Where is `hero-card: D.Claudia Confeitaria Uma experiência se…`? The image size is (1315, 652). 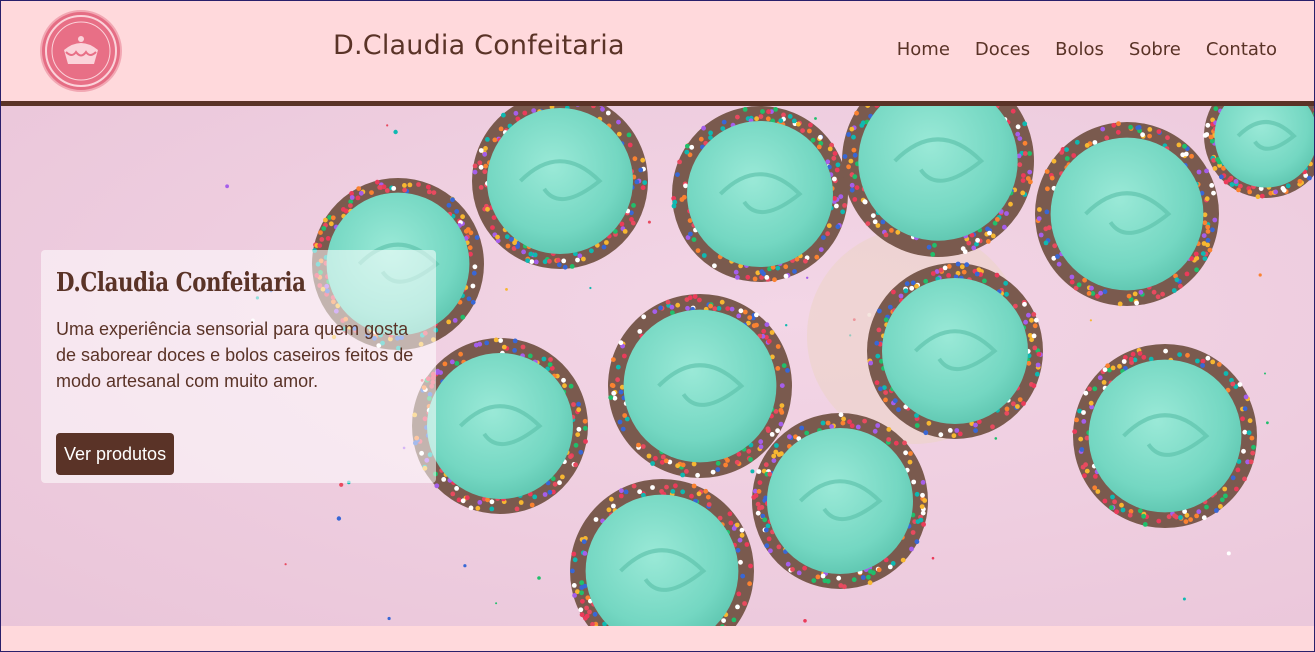 hero-card: D.Claudia Confeitaria Uma experiência se… is located at coordinates (238, 366).